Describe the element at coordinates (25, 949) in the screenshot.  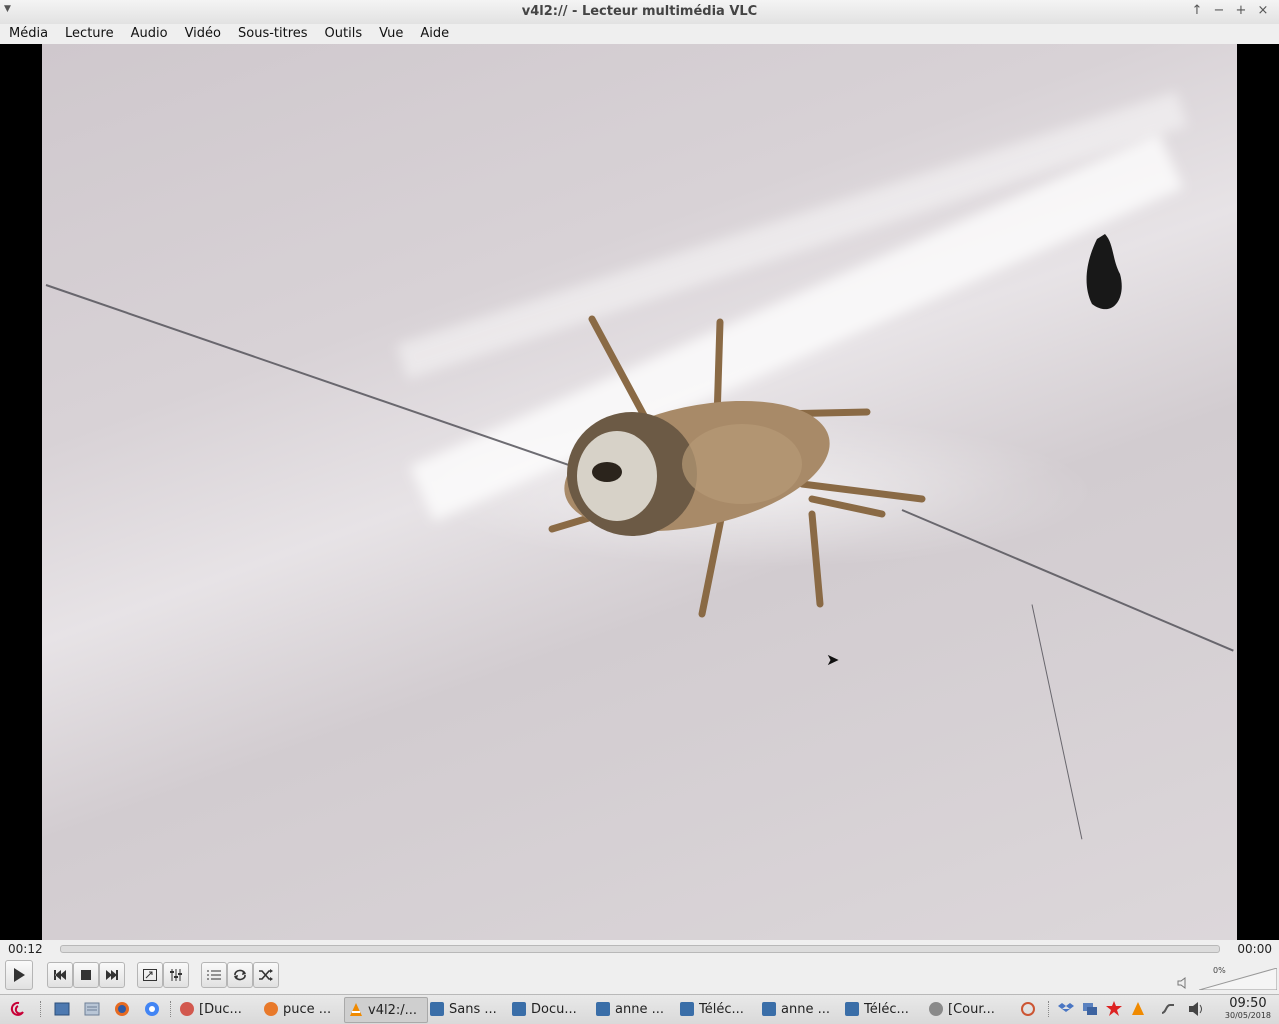
I see `elapsed-time: 00:12` at that location.